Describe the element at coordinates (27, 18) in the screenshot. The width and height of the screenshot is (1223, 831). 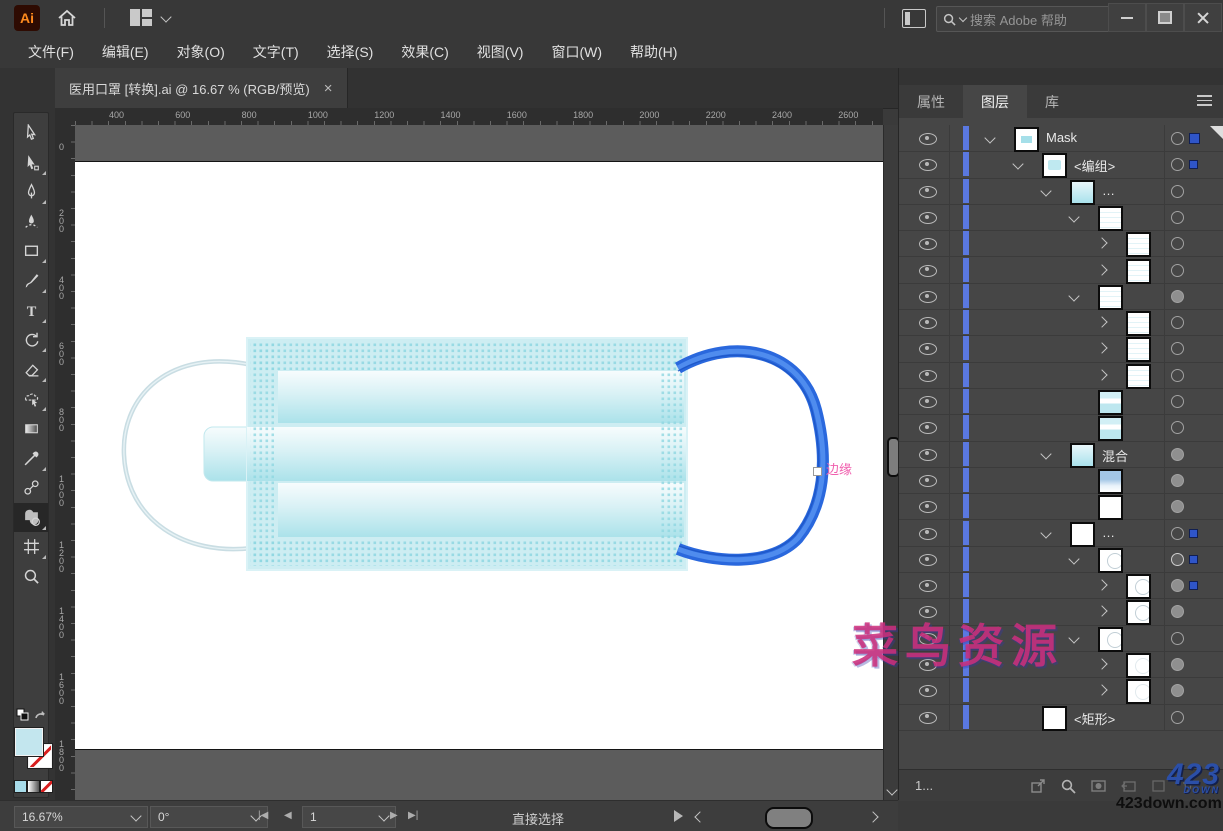
I see `app-logo-icon: Ai` at that location.